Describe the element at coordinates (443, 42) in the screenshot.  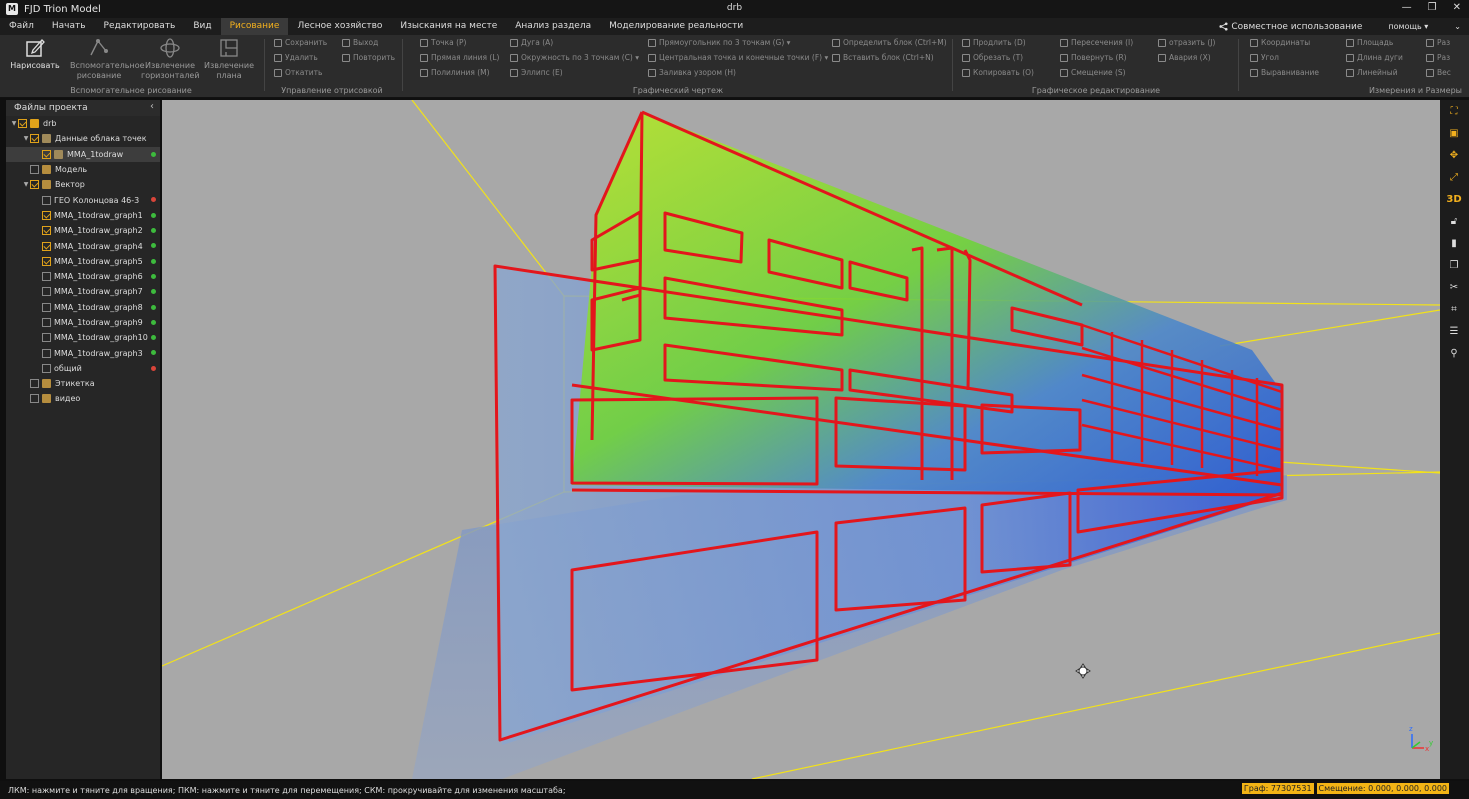
I see `point-tool: Точка (P)` at that location.